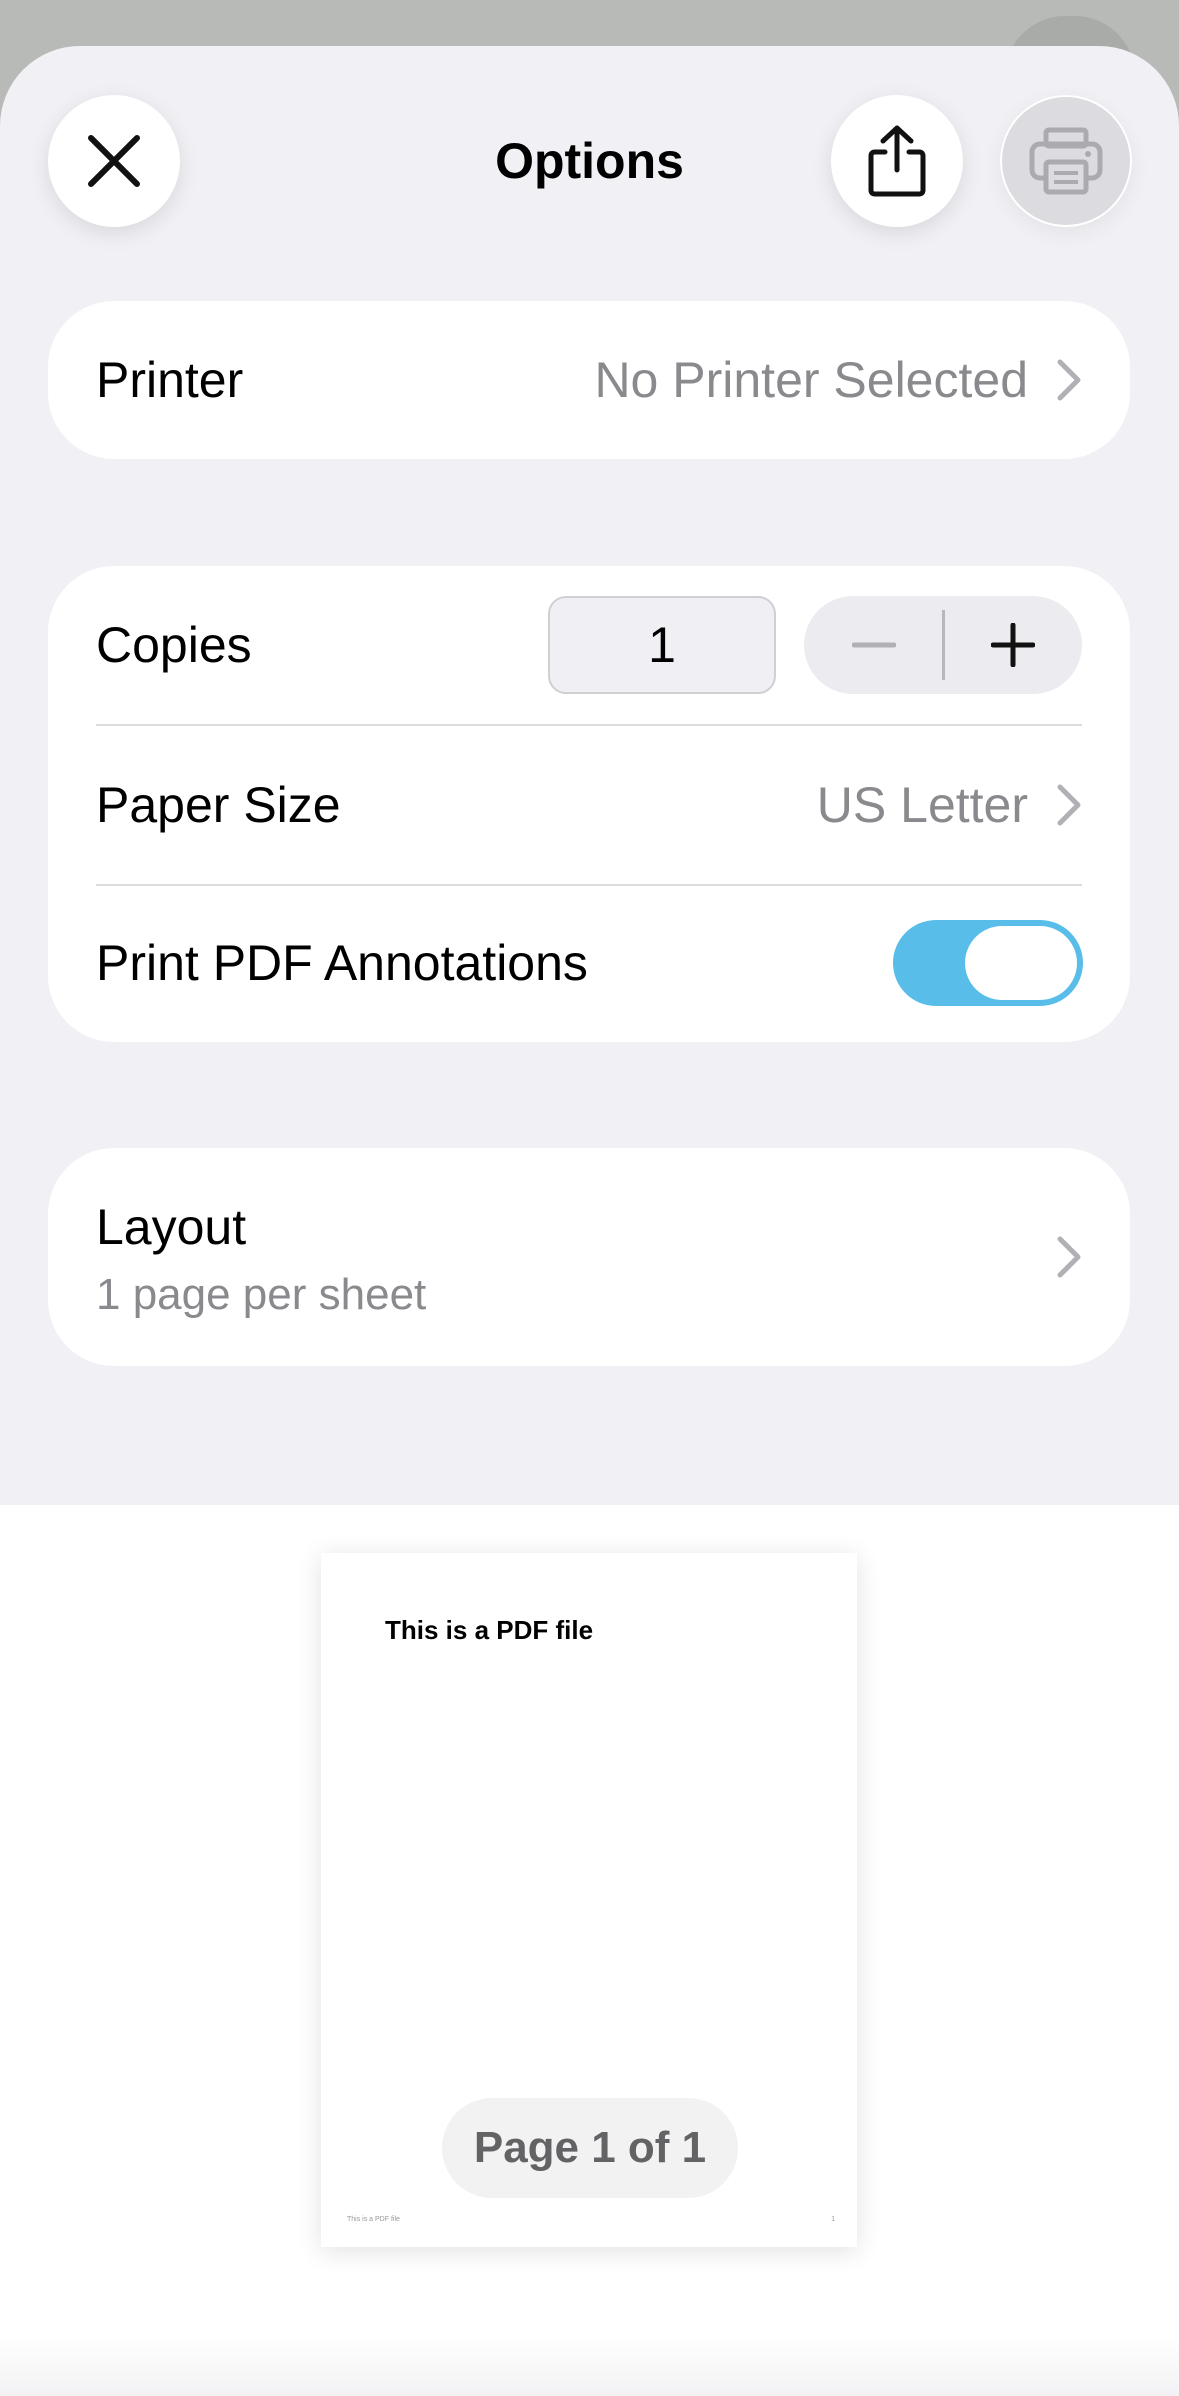 This screenshot has height=2396, width=1179. I want to click on increment-button, so click(1012, 645).